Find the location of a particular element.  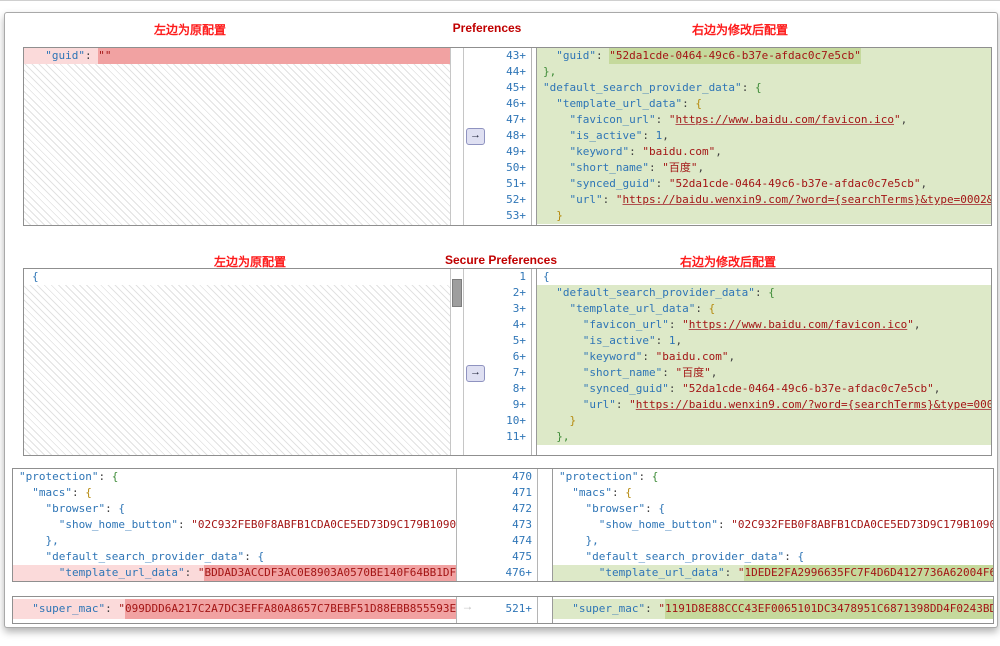

left-code-pane: { is located at coordinates (237, 362).